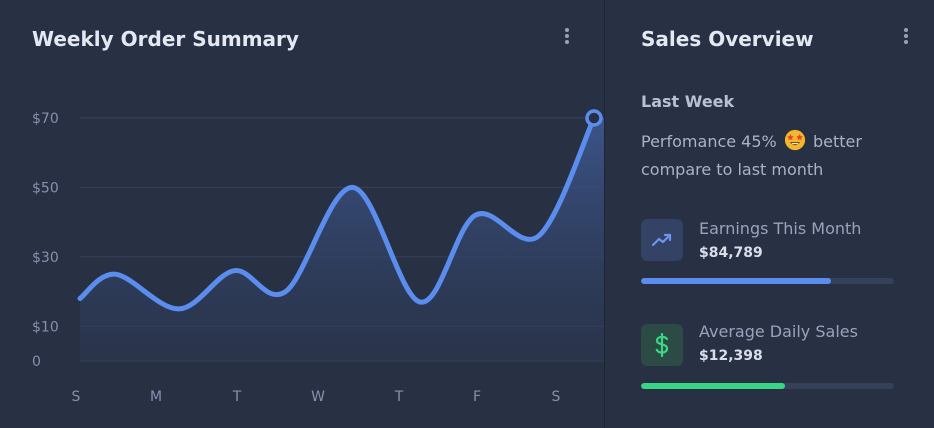 This screenshot has width=934, height=428. I want to click on trending-up-icon, so click(662, 240).